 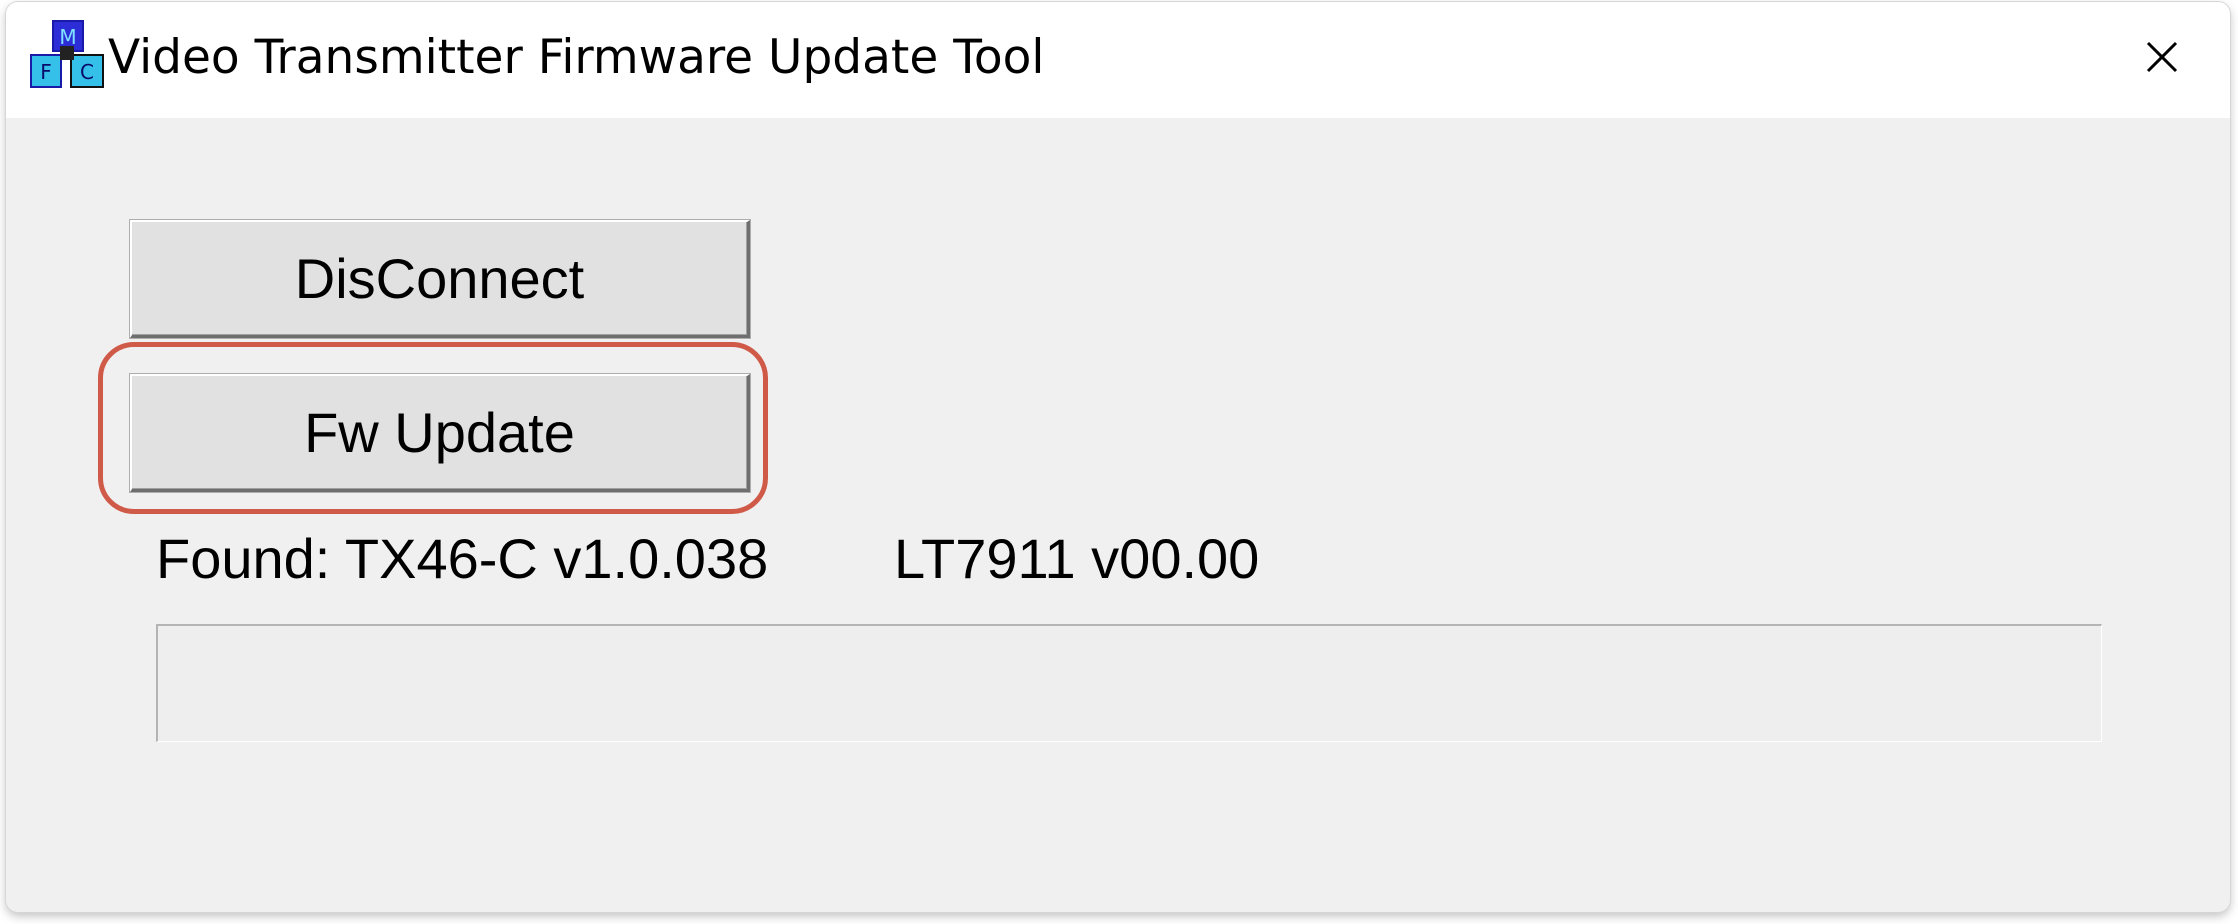 I want to click on close-button, so click(x=2162, y=57).